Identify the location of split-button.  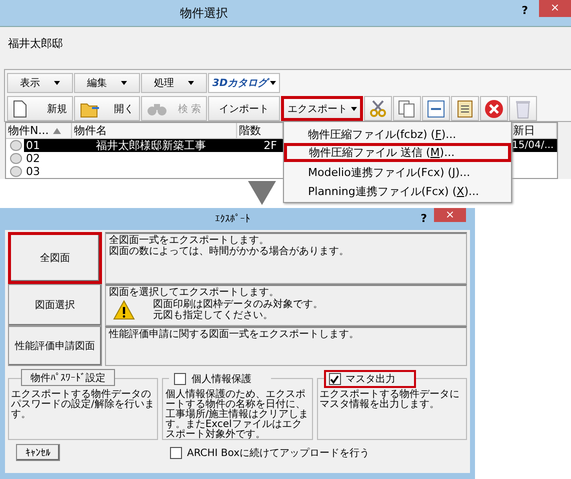
(436, 108).